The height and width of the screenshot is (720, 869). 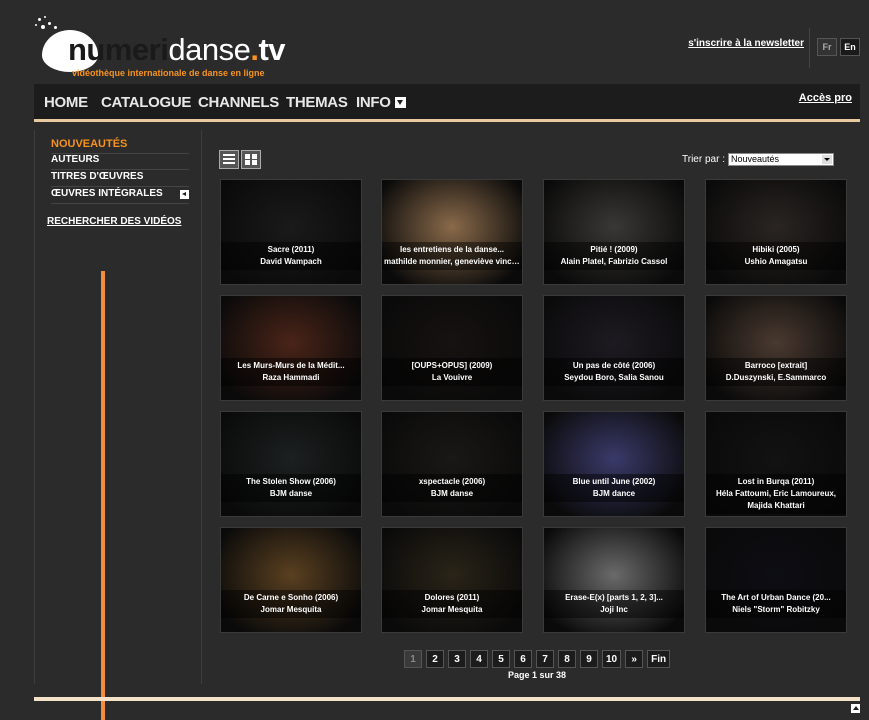 I want to click on video-author: La Vouivre, so click(x=452, y=377).